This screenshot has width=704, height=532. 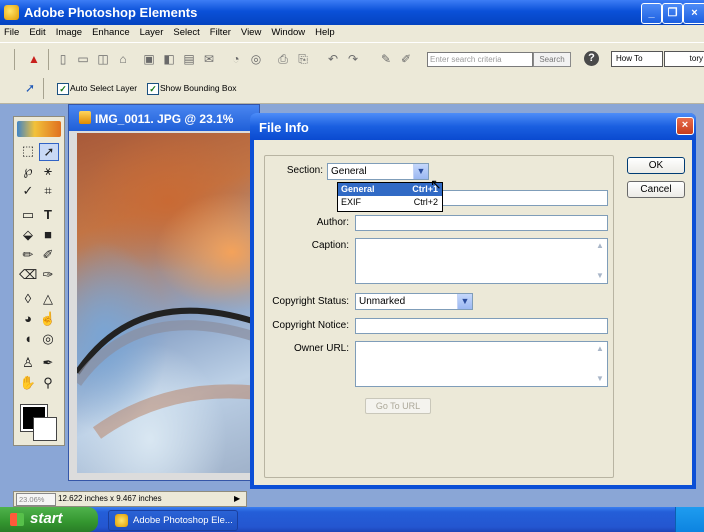 What do you see at coordinates (48, 339) in the screenshot?
I see `burn-tool-icon: ◎` at bounding box center [48, 339].